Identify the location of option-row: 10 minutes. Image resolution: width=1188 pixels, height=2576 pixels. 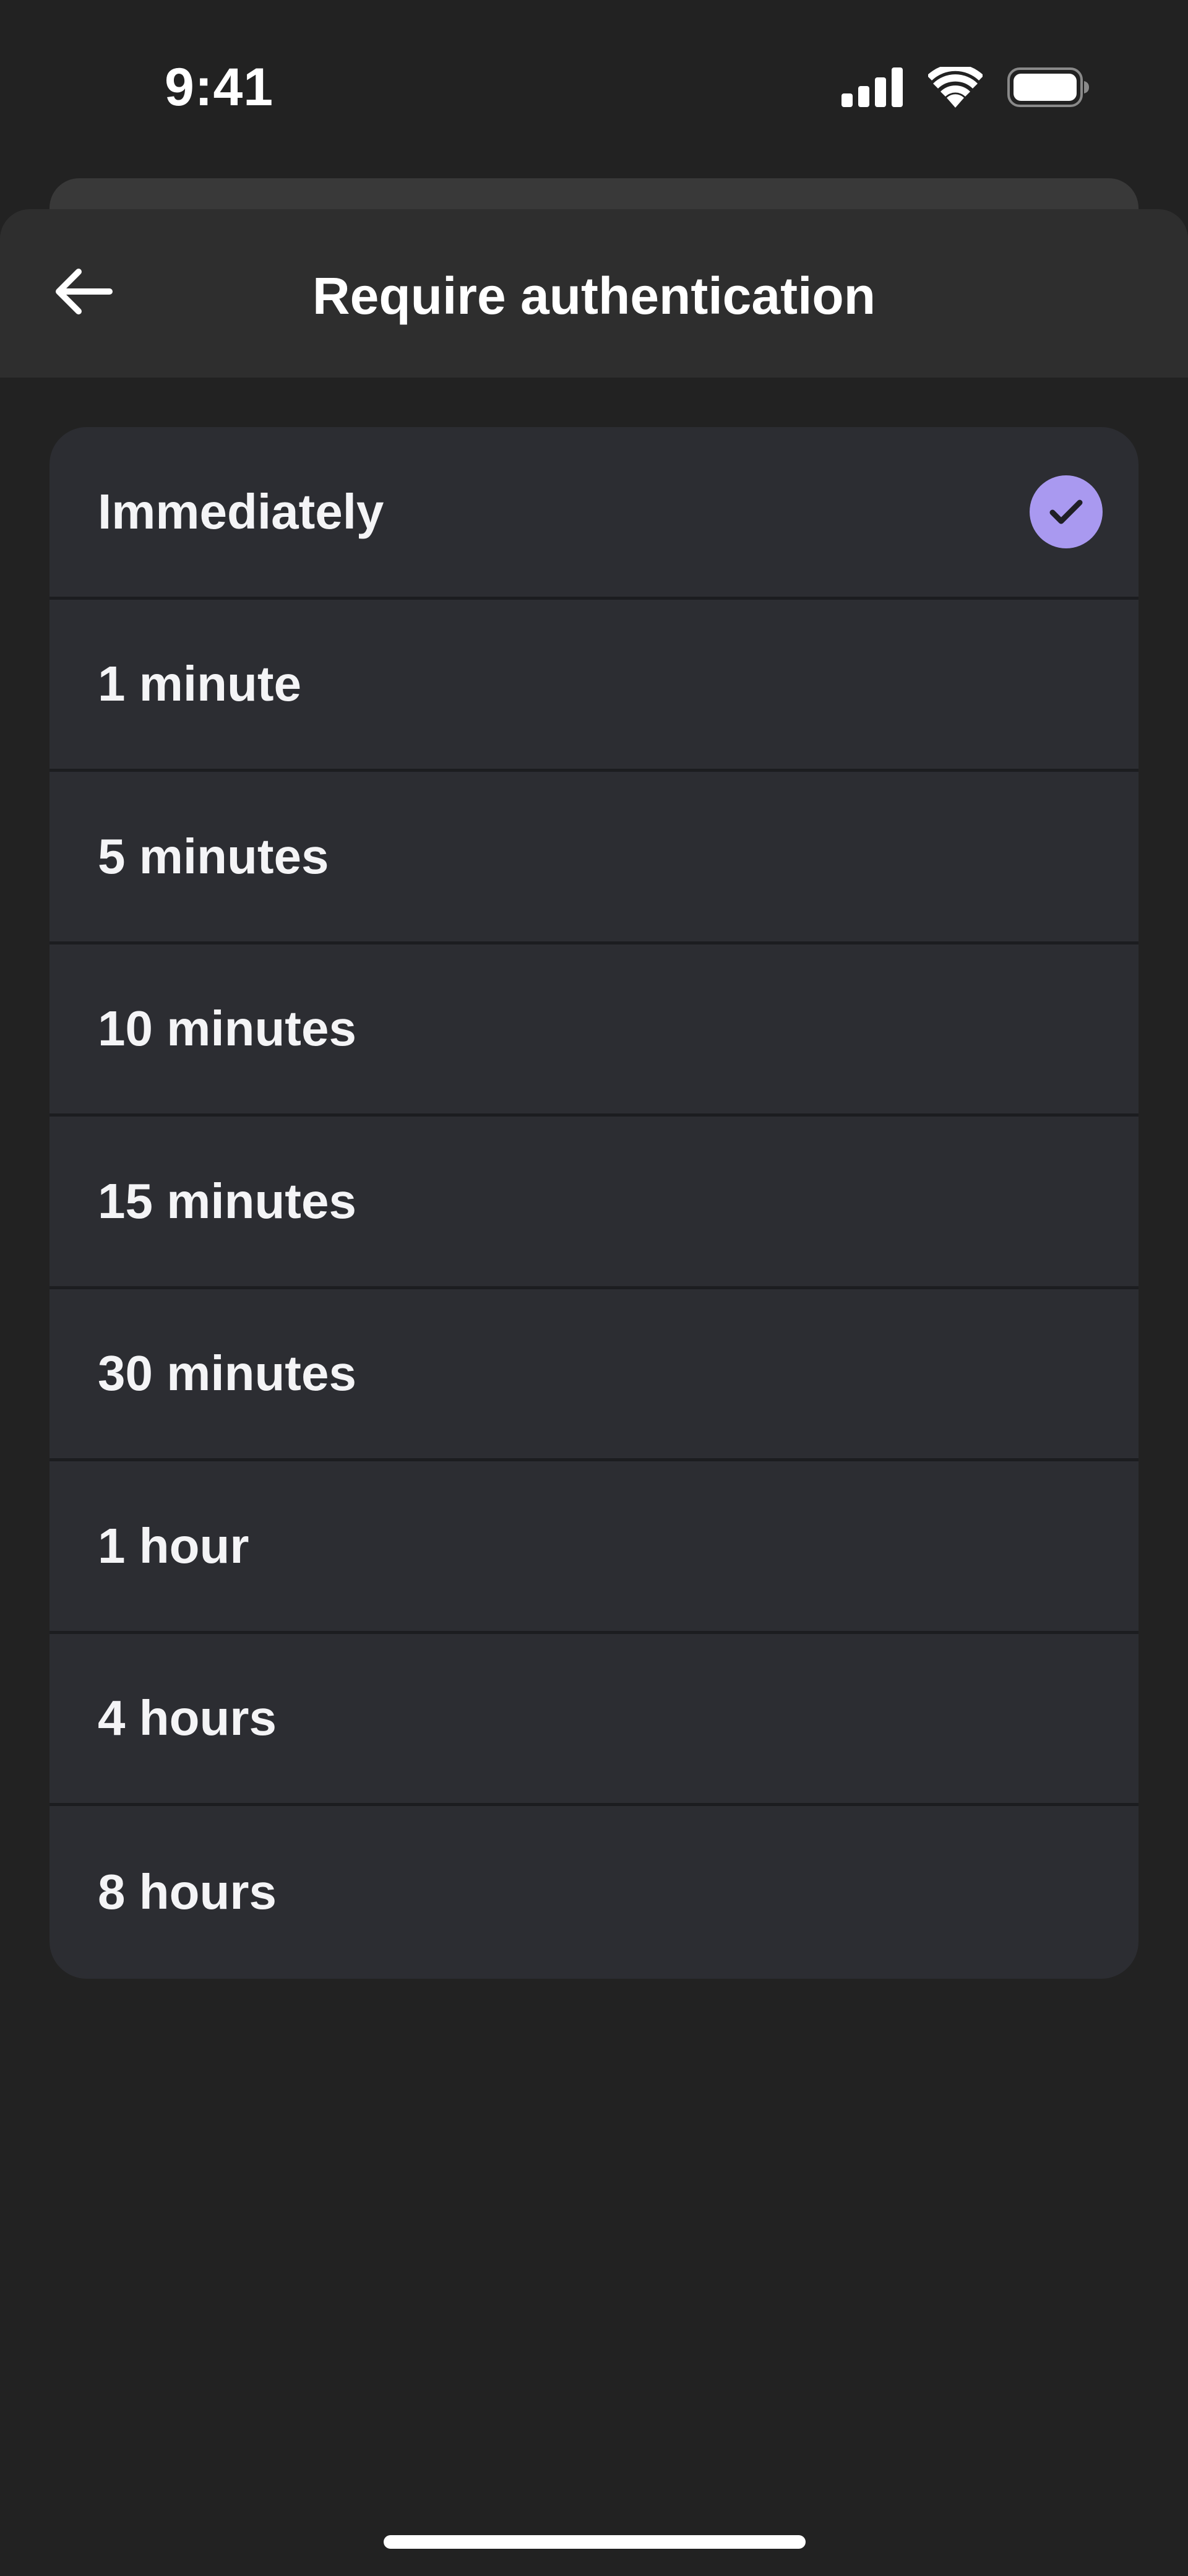
(594, 1030).